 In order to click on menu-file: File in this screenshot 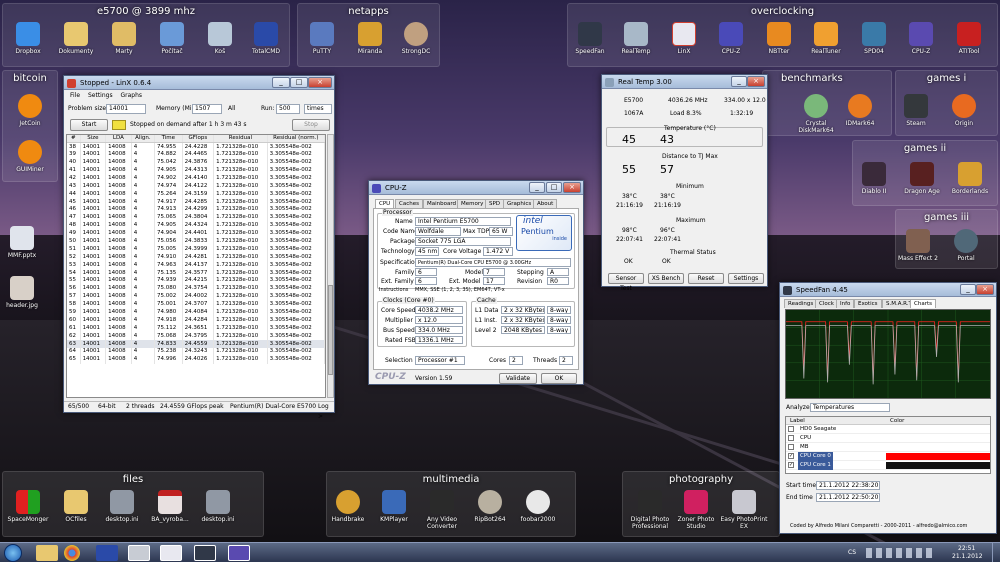, I will do `click(75, 95)`.